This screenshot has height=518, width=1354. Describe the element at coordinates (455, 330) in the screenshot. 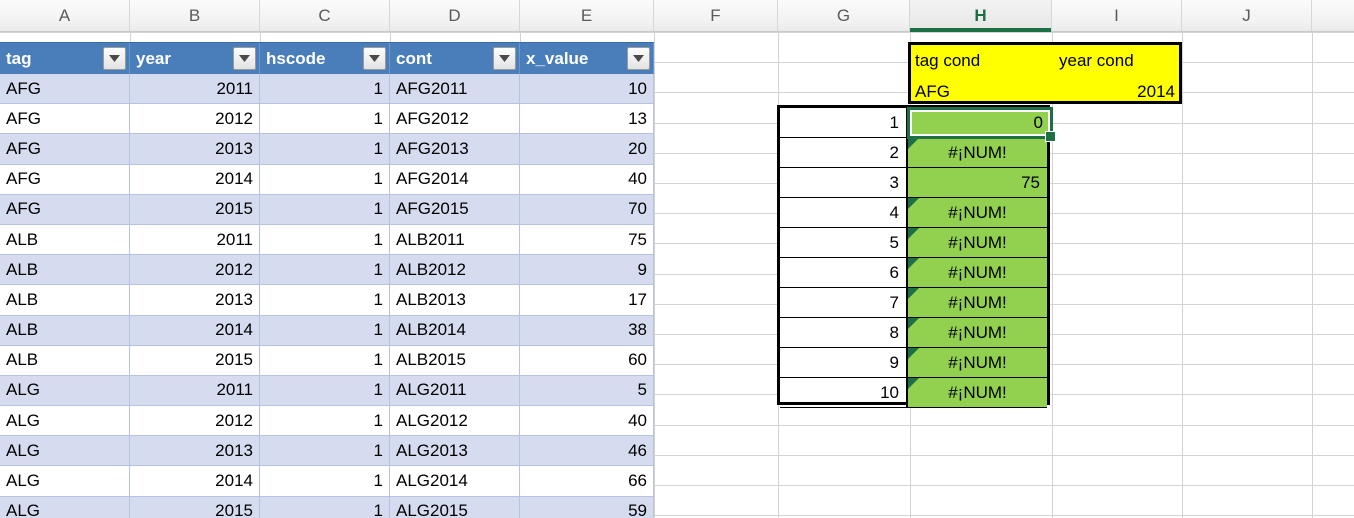

I see `cell-cont: ALB2014` at that location.